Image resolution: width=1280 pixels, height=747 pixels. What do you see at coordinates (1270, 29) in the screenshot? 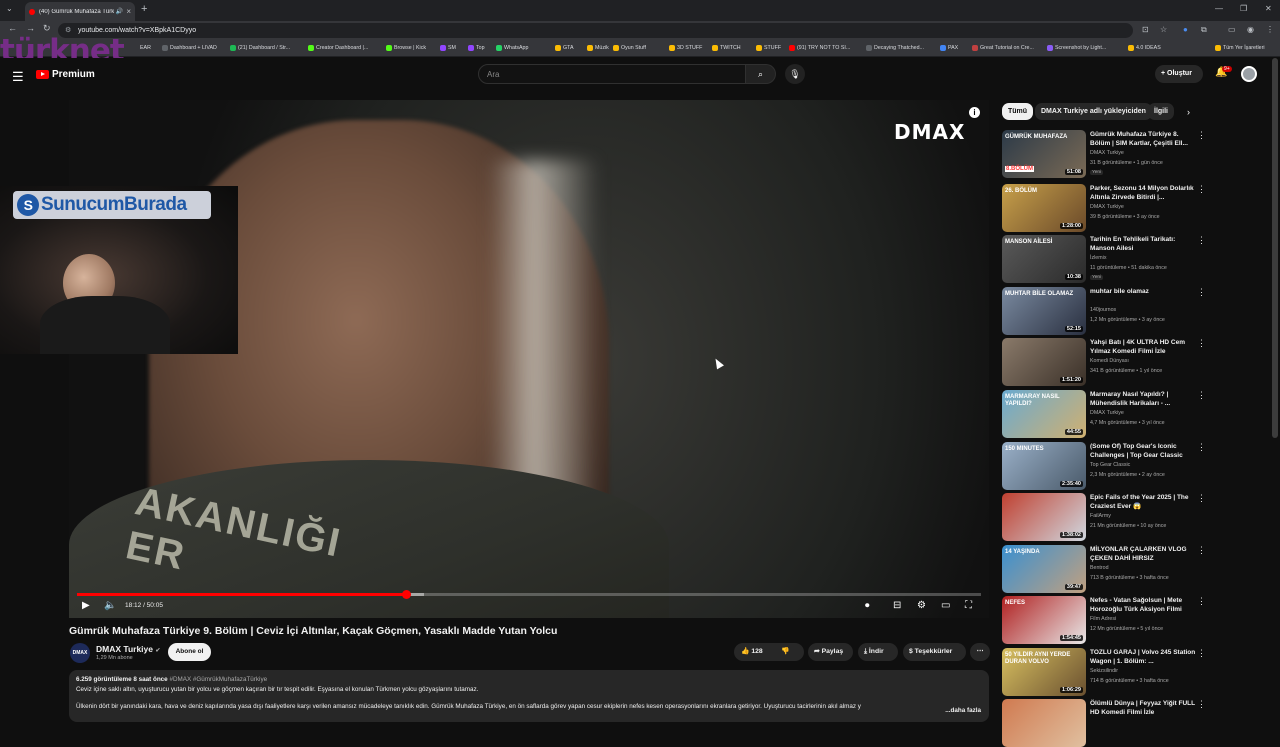
I see `browser-menu-icon: ⋮` at bounding box center [1270, 29].